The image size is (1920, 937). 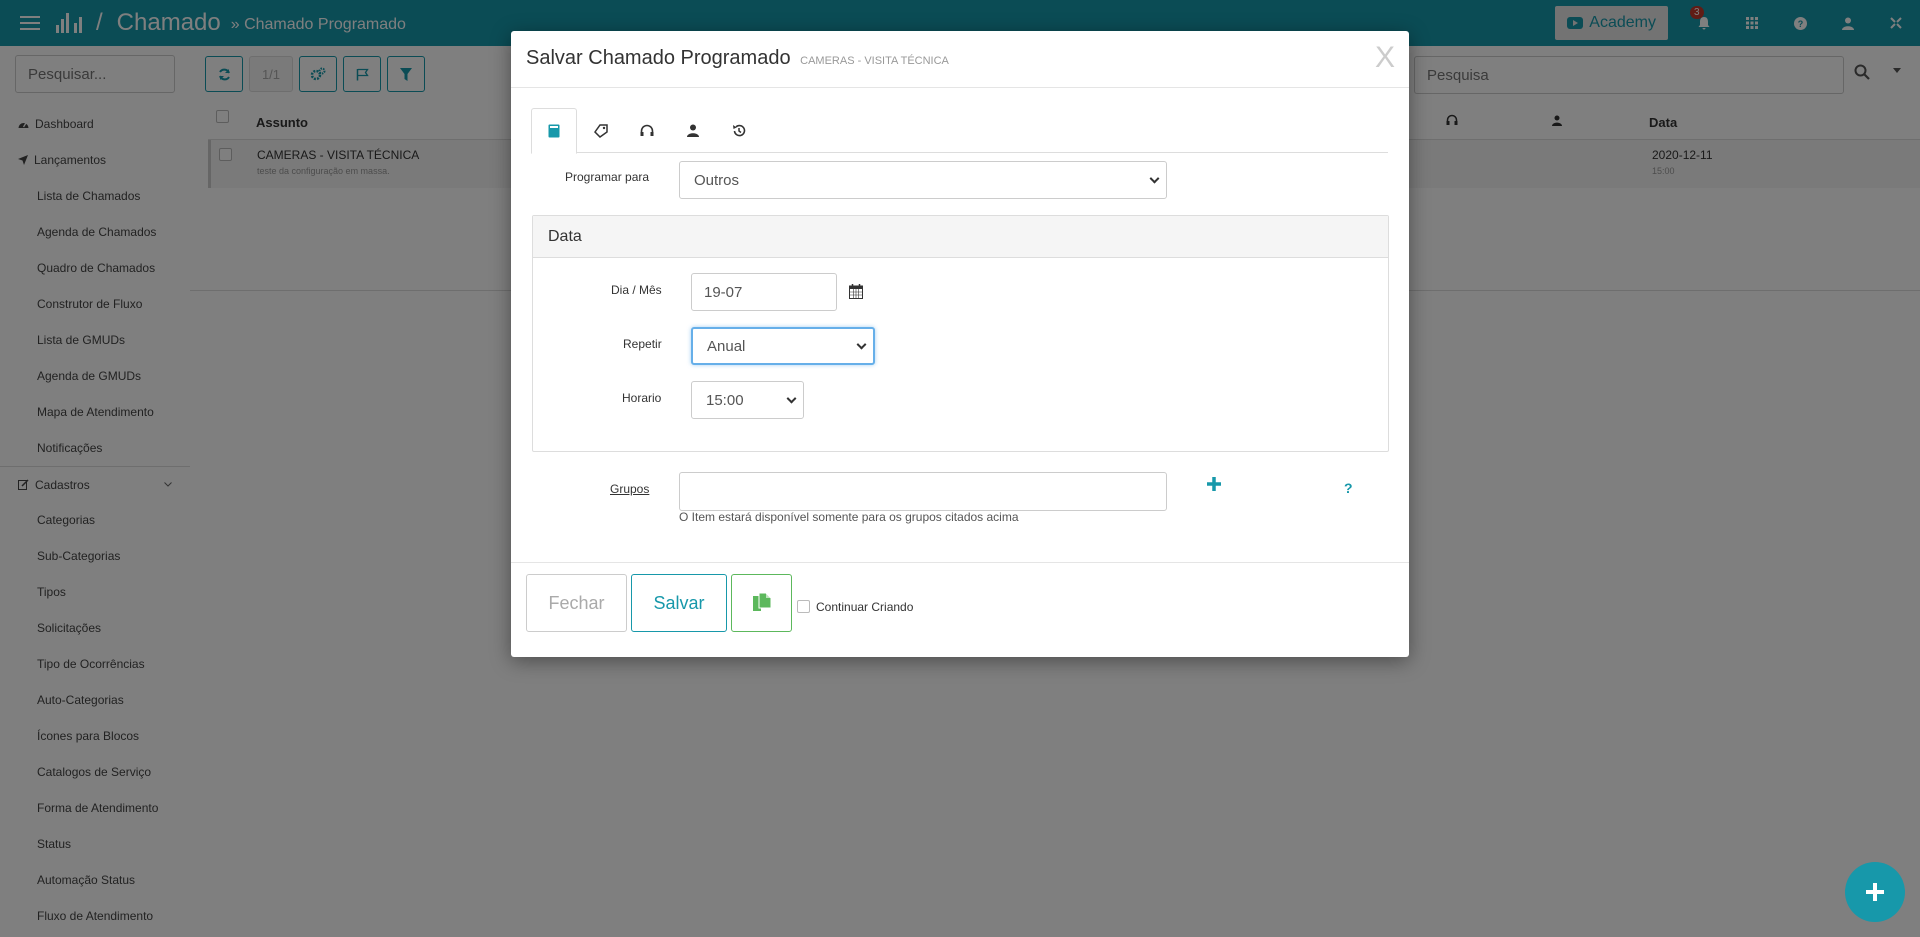 What do you see at coordinates (923, 491) in the screenshot?
I see `groups-input` at bounding box center [923, 491].